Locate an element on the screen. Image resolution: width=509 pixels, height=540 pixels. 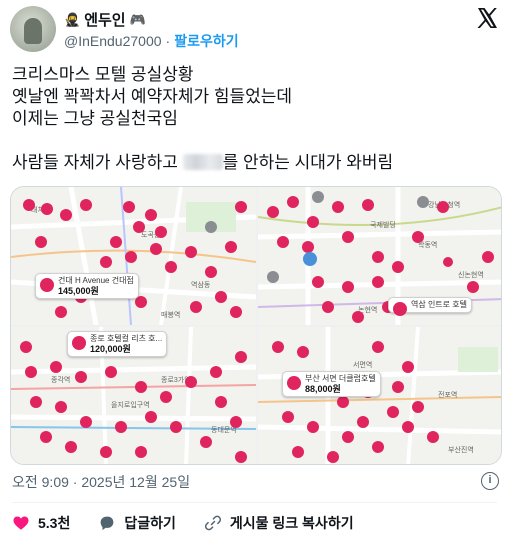
like-button: 5.3천 is located at coordinates (41, 523).